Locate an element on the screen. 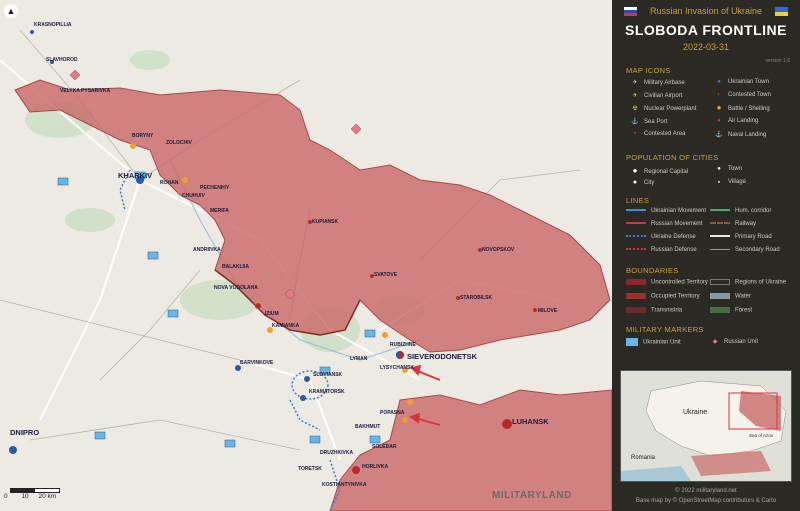 This screenshot has height=511, width=800. section-boundaries: BOUNDARIES is located at coordinates (652, 270).